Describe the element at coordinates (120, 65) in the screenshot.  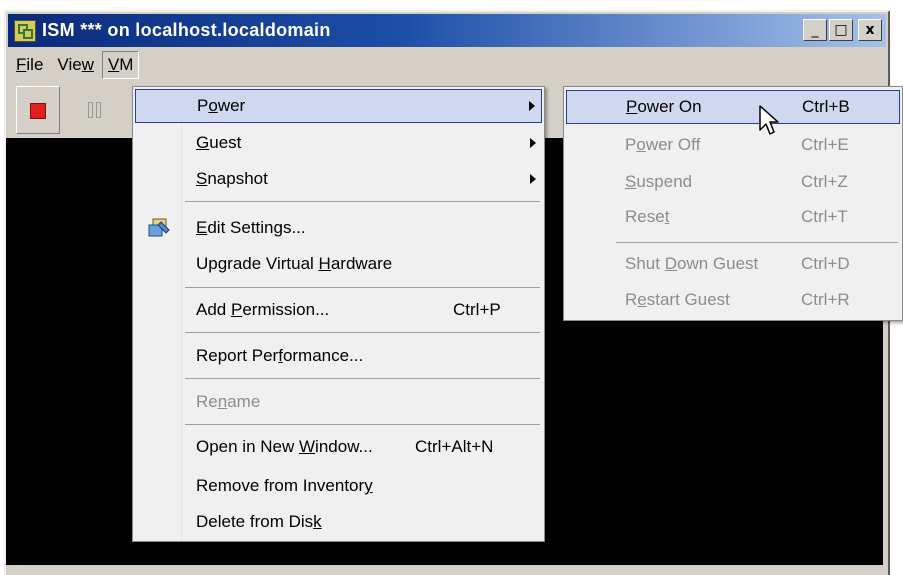
I see `menu-vm: VM` at that location.